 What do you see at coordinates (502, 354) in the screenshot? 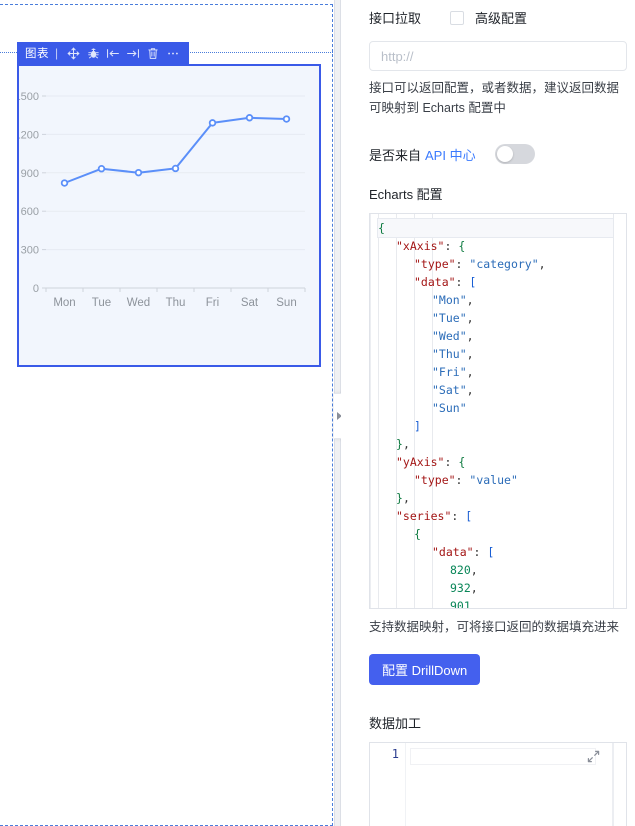
I see `code-line: "Thu",` at bounding box center [502, 354].